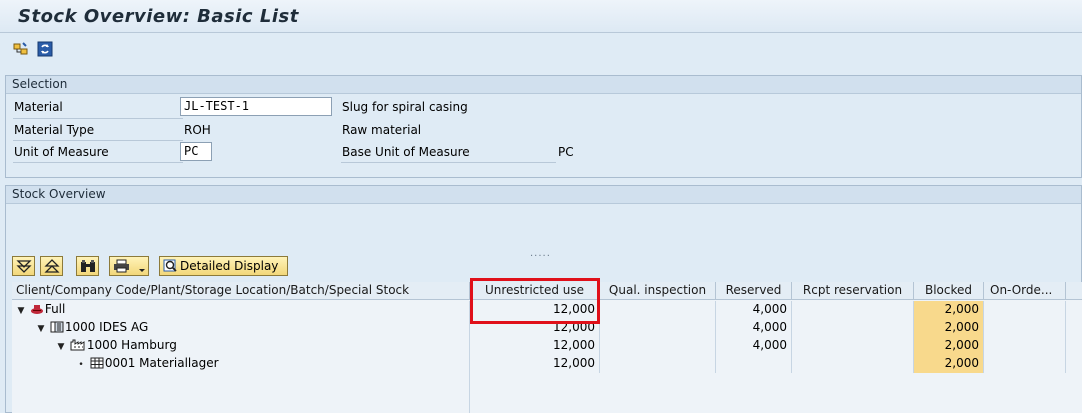  I want to click on print-button, so click(129, 266).